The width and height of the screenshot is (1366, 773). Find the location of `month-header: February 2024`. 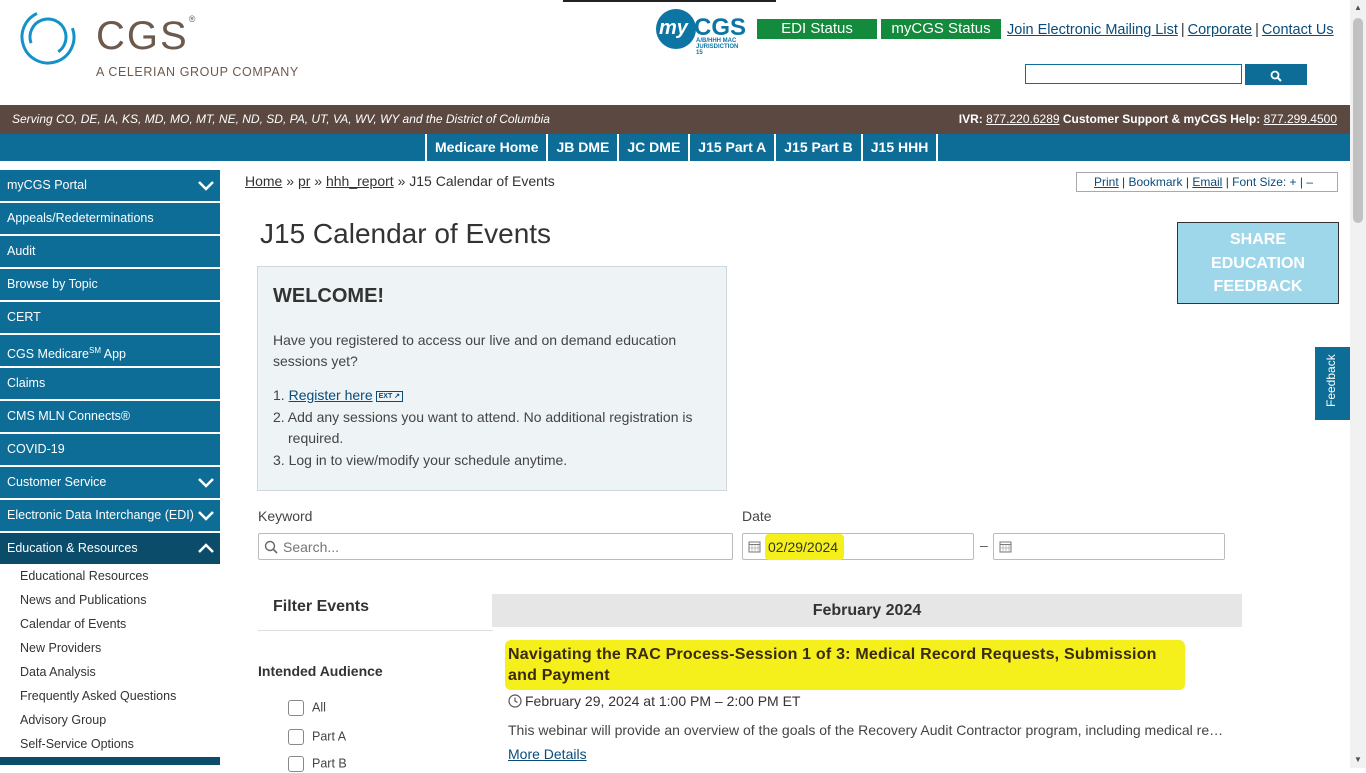

month-header: February 2024 is located at coordinates (867, 610).